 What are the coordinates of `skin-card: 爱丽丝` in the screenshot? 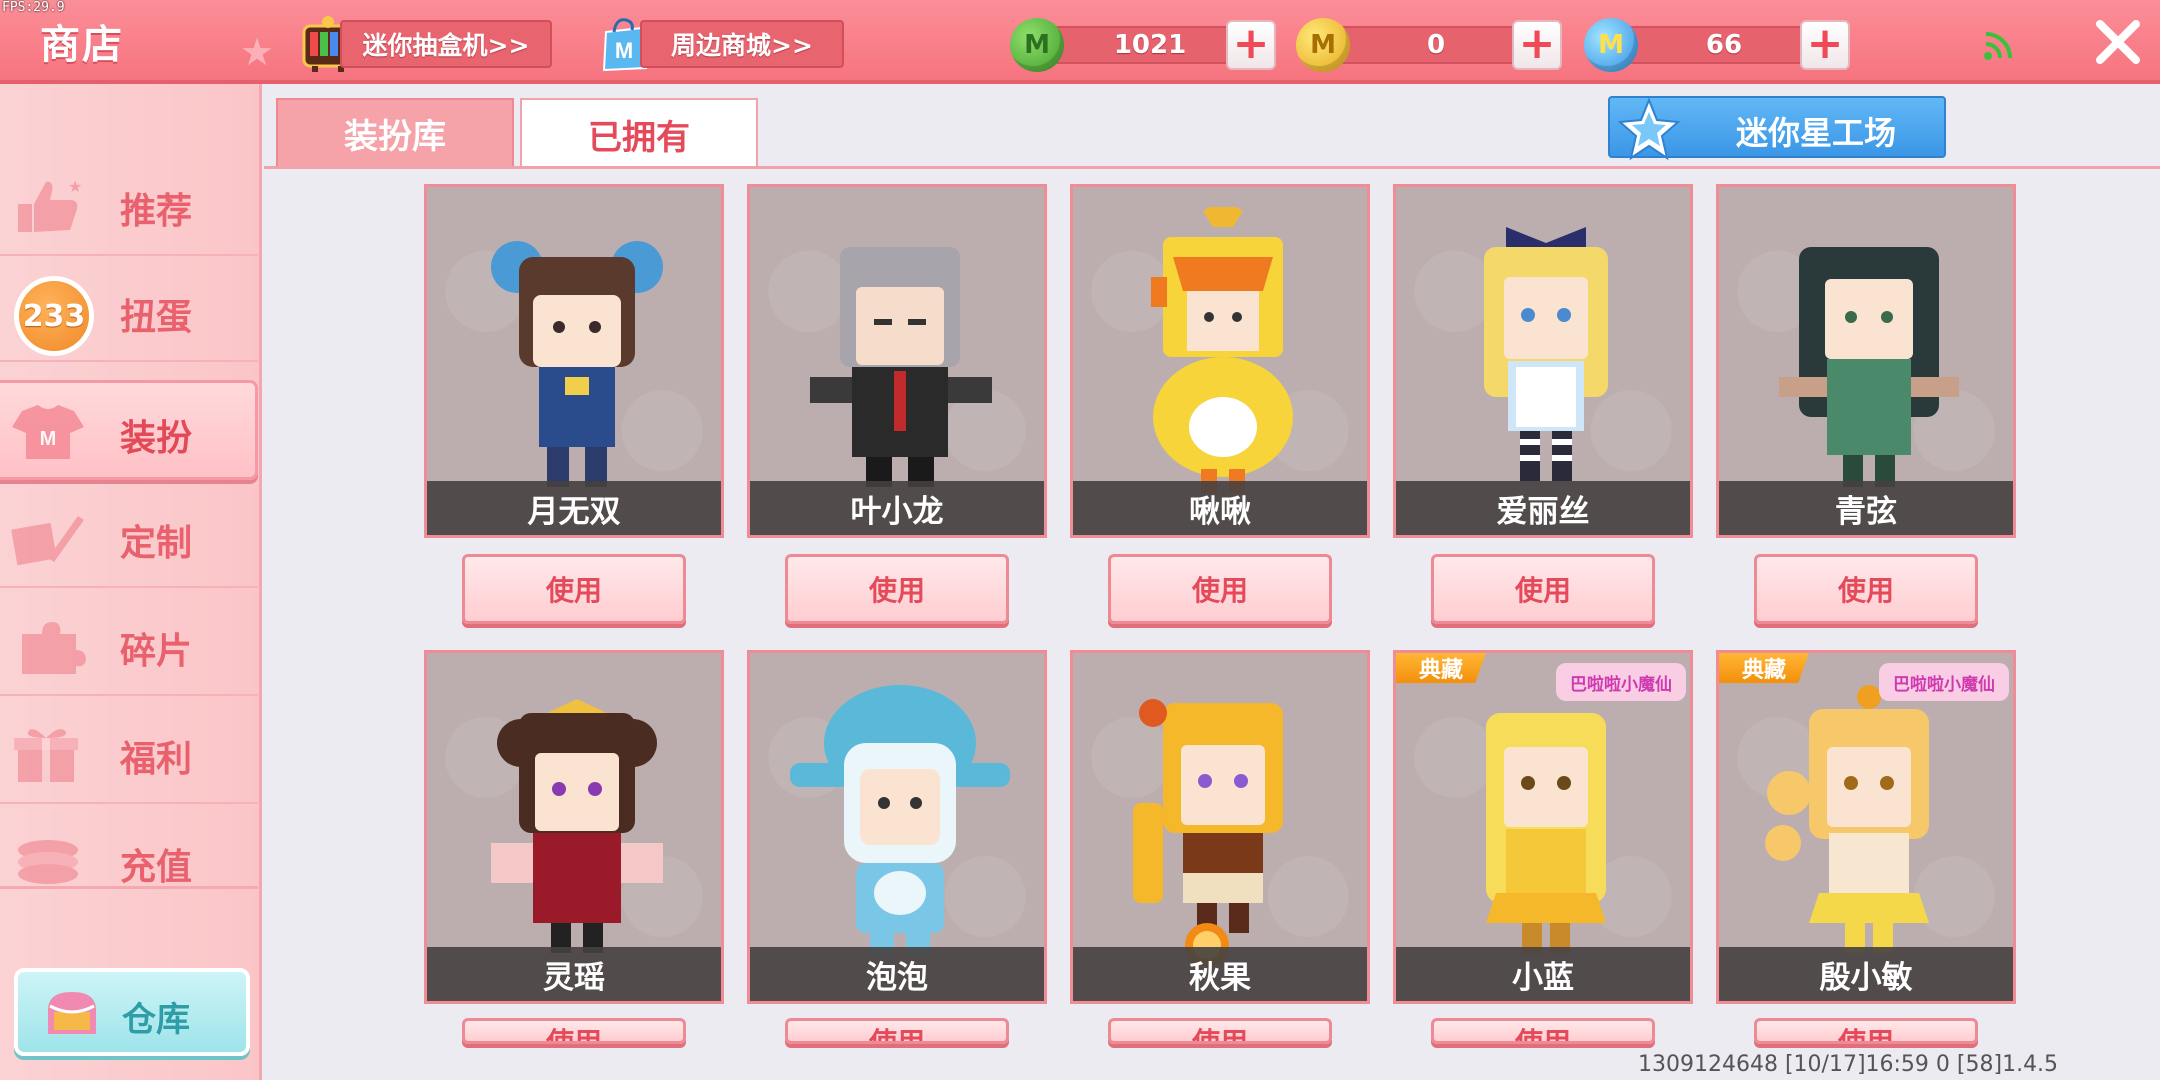 It's located at (1543, 361).